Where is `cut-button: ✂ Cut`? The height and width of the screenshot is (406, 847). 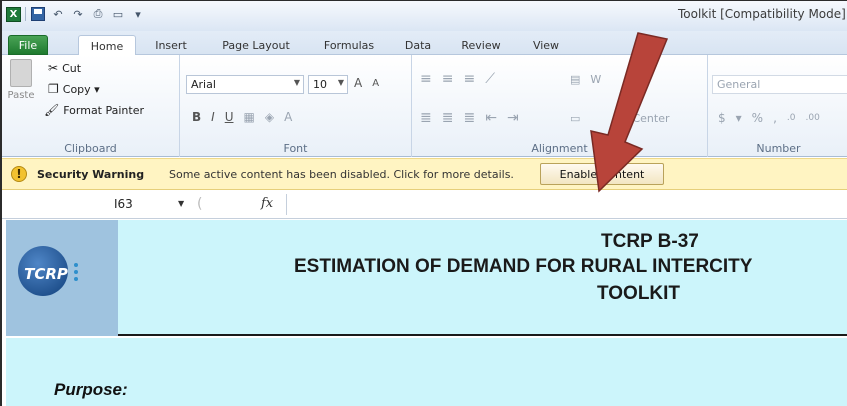 cut-button: ✂ Cut is located at coordinates (64, 68).